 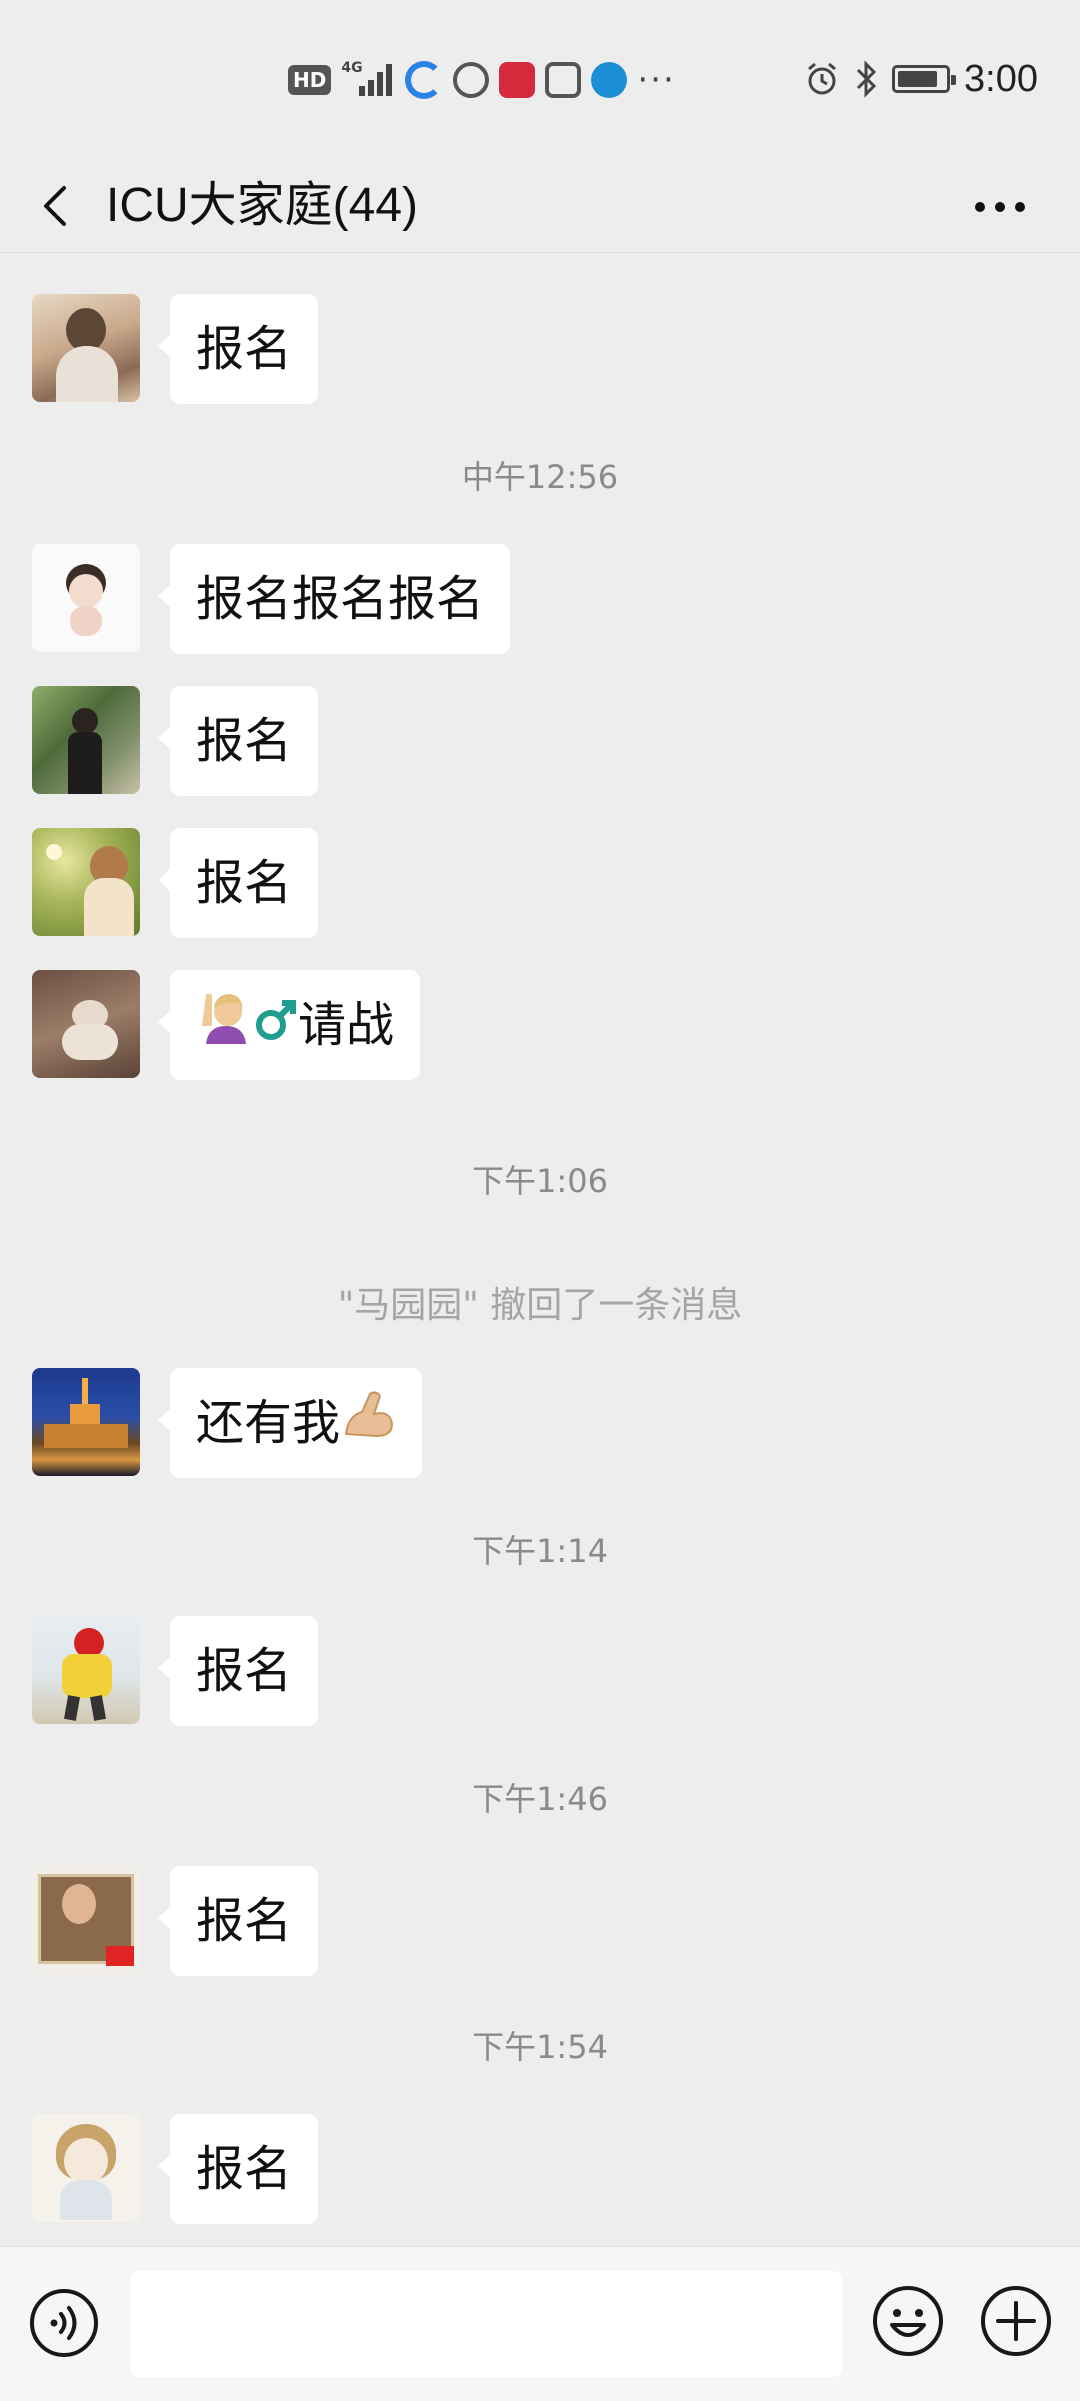 What do you see at coordinates (276, 1028) in the screenshot?
I see `male-sign-emoji` at bounding box center [276, 1028].